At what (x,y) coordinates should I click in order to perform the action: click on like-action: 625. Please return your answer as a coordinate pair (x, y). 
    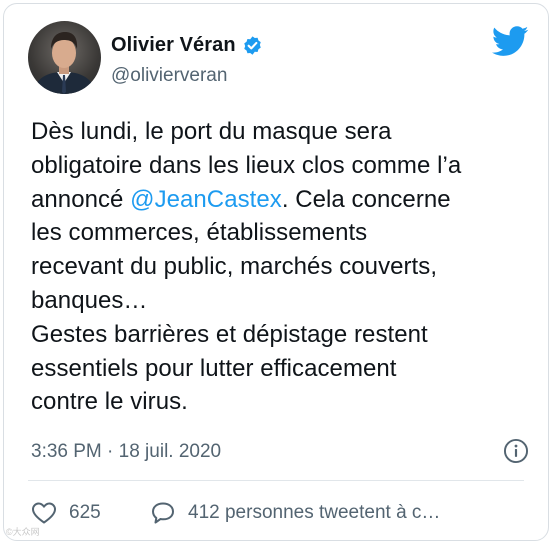
    Looking at the image, I should click on (66, 513).